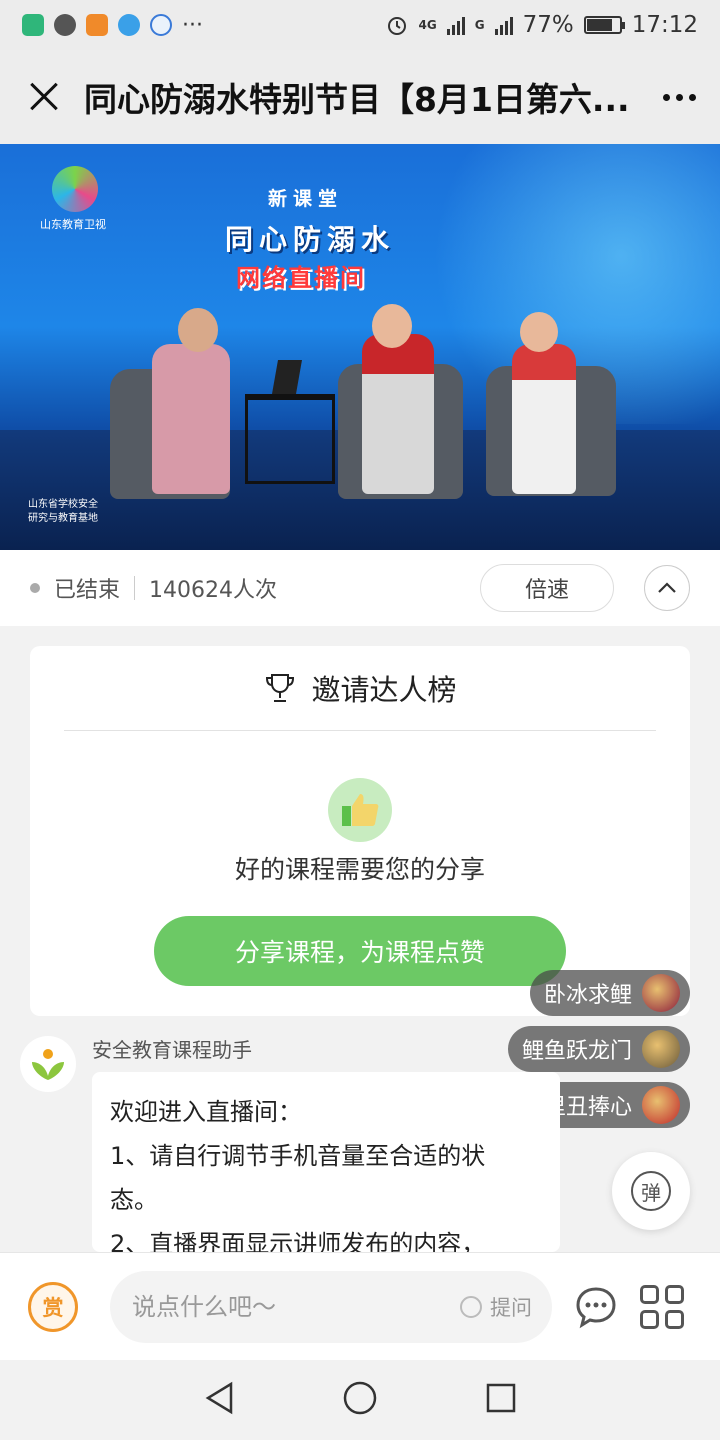 This screenshot has width=720, height=1440. Describe the element at coordinates (44, 97) in the screenshot. I see `close-icon` at that location.